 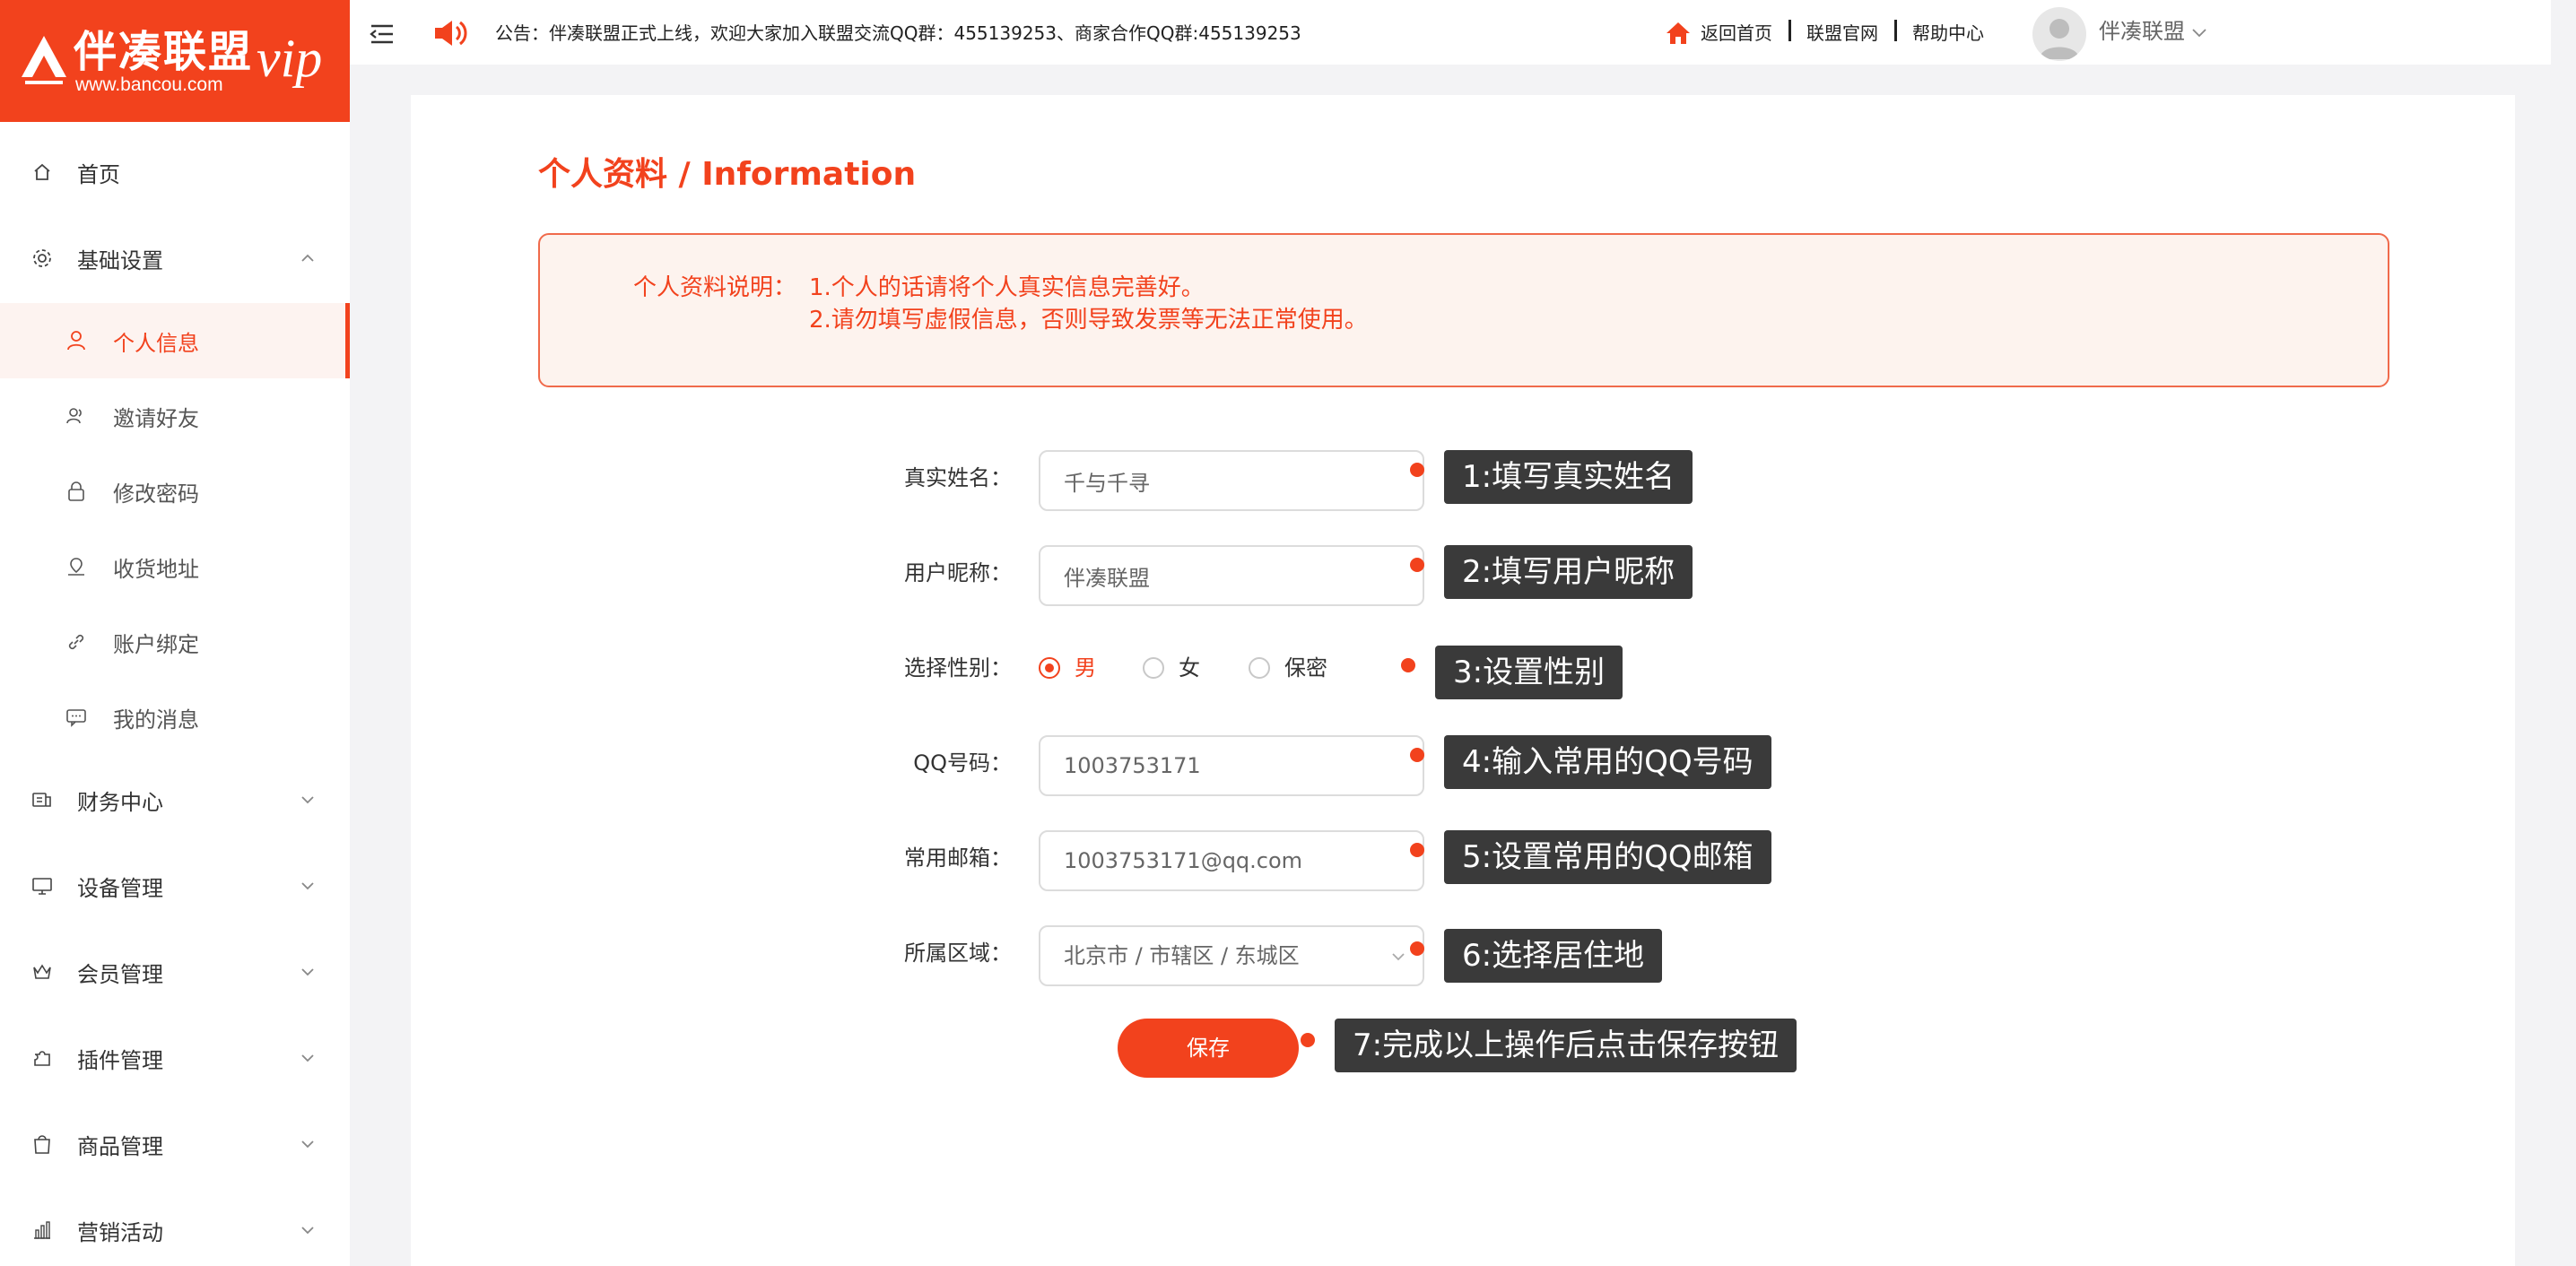 I want to click on message-icon, so click(x=76, y=717).